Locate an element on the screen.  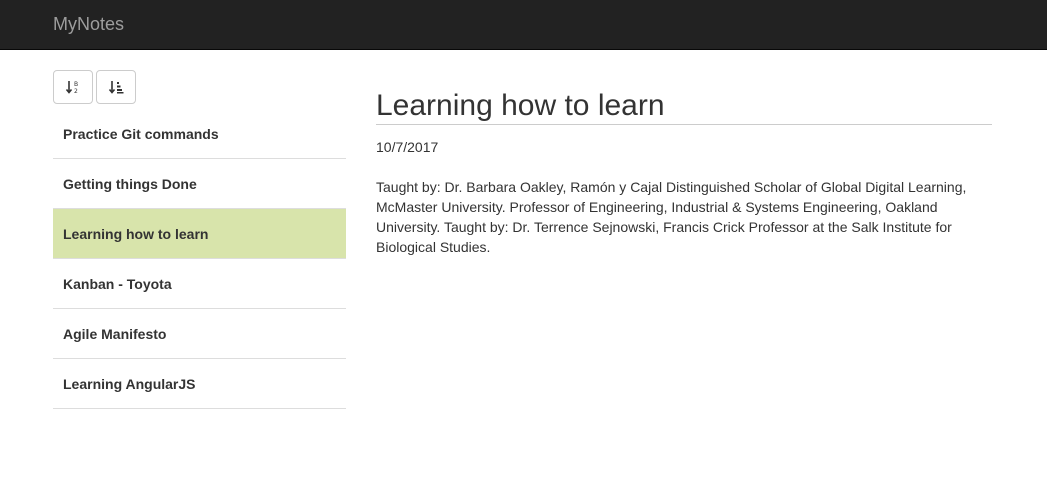
svg-text: 2 is located at coordinates (76, 91).